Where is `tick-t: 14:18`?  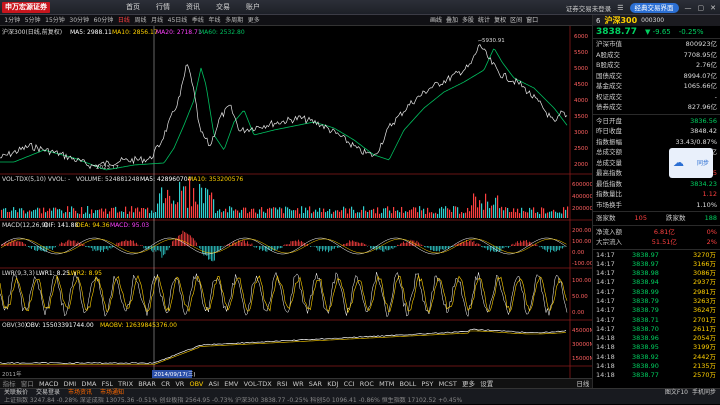 tick-t: 14:18 is located at coordinates (614, 347).